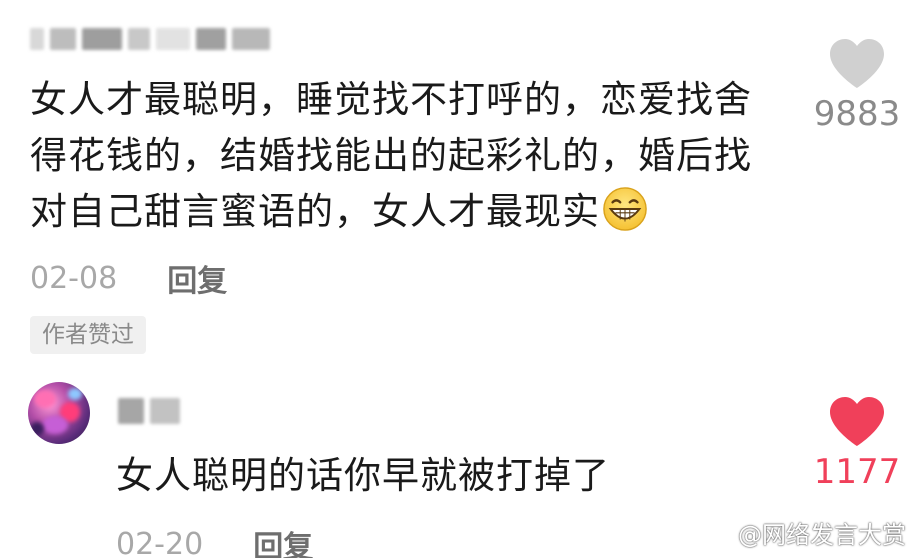 The height and width of the screenshot is (558, 920). Describe the element at coordinates (160, 542) in the screenshot. I see `comment-date-2: 02-20` at that location.